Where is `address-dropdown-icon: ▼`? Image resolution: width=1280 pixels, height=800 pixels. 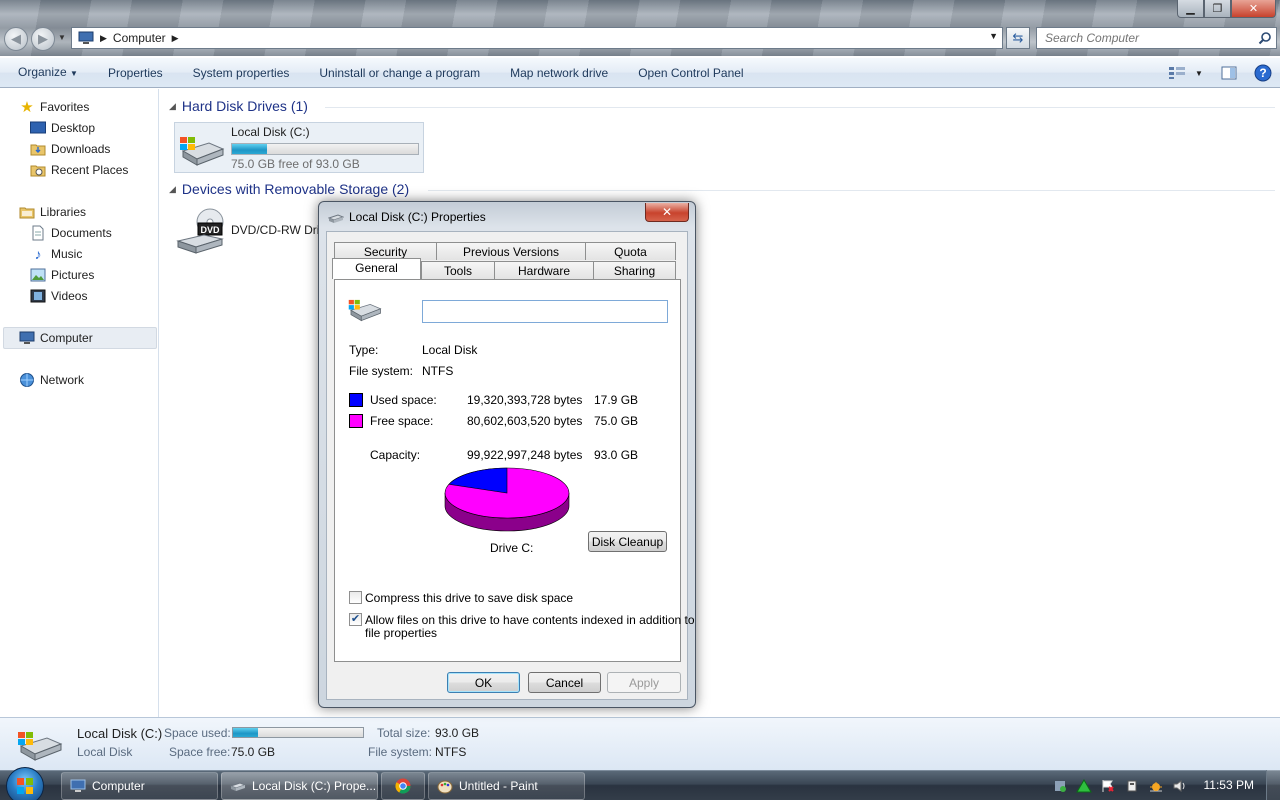
address-dropdown-icon: ▼ is located at coordinates (993, 36).